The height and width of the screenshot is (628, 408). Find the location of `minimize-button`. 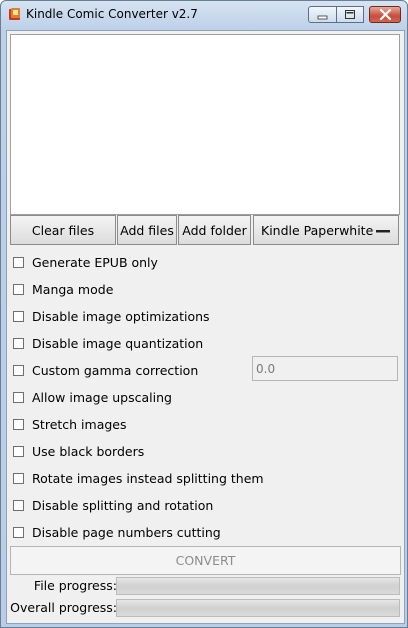

minimize-button is located at coordinates (322, 14).